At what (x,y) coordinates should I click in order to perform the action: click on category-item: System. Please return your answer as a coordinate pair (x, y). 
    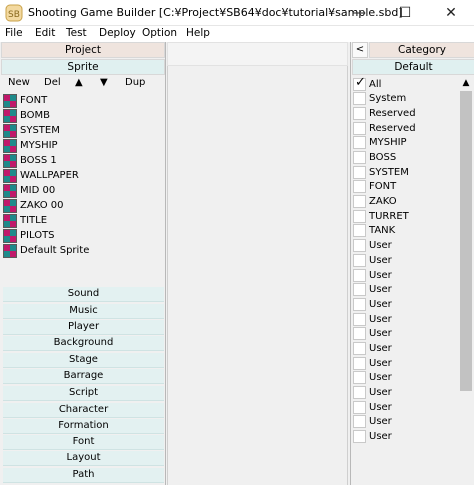
    Looking at the image, I should click on (379, 98).